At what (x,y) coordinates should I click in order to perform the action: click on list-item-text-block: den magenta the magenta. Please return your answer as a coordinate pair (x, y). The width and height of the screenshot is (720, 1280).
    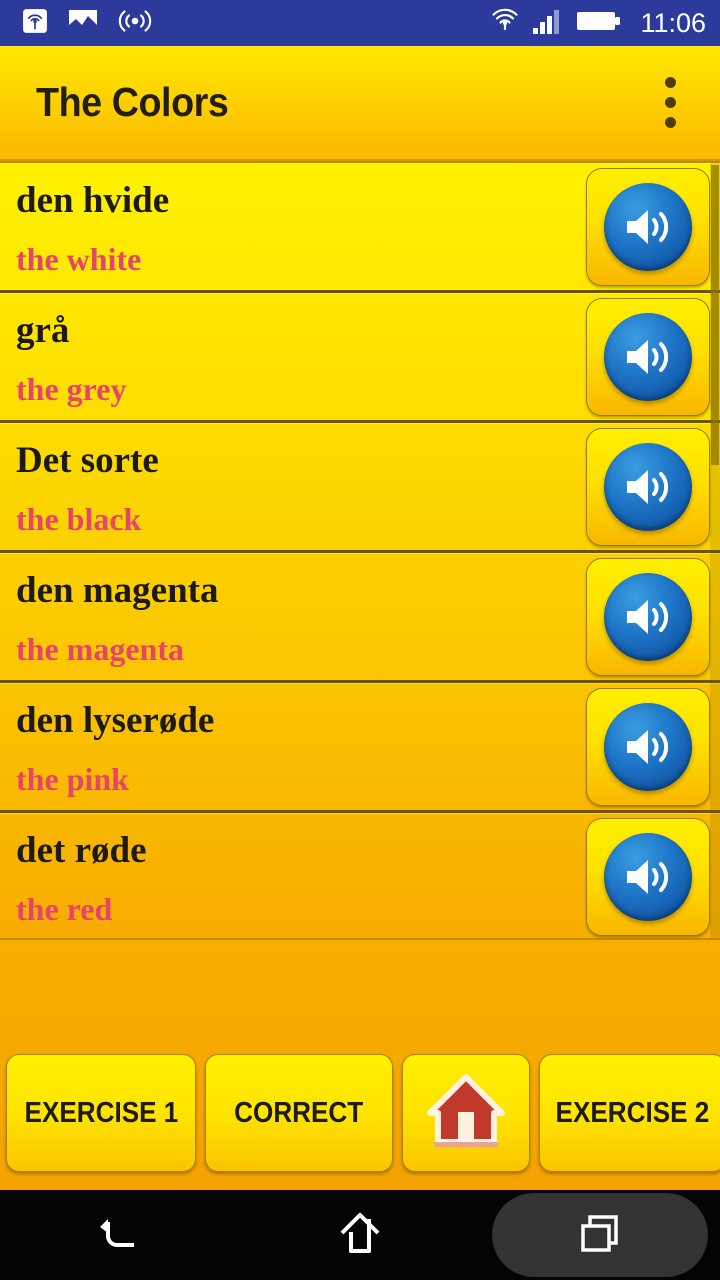
    Looking at the image, I should click on (301, 617).